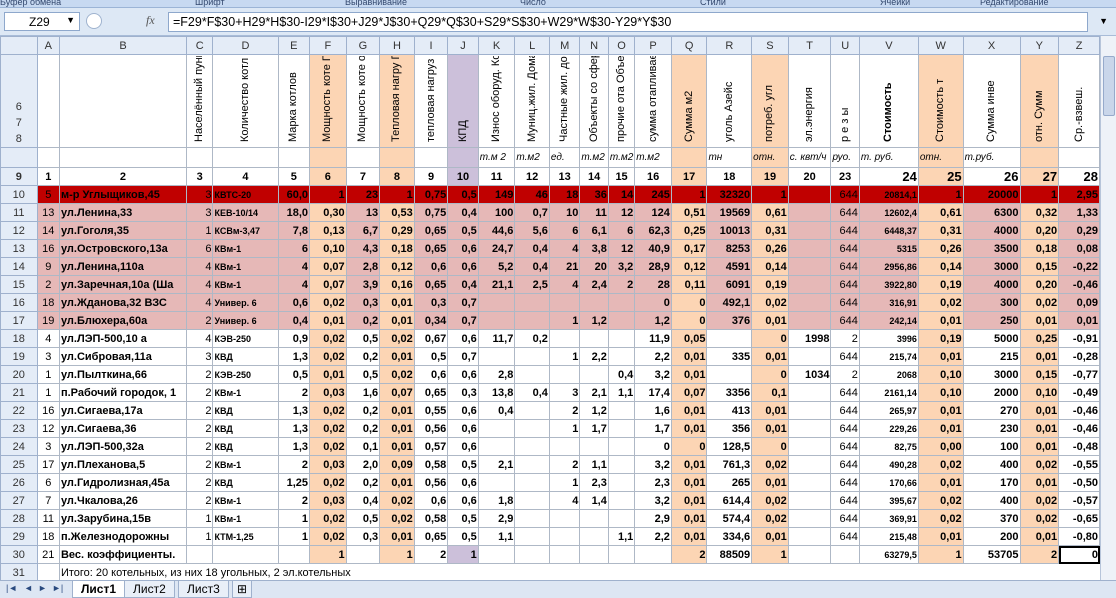 The image size is (1116, 598). What do you see at coordinates (564, 101) in the screenshot?
I see `header-cell: Частные жил. дома` at bounding box center [564, 101].